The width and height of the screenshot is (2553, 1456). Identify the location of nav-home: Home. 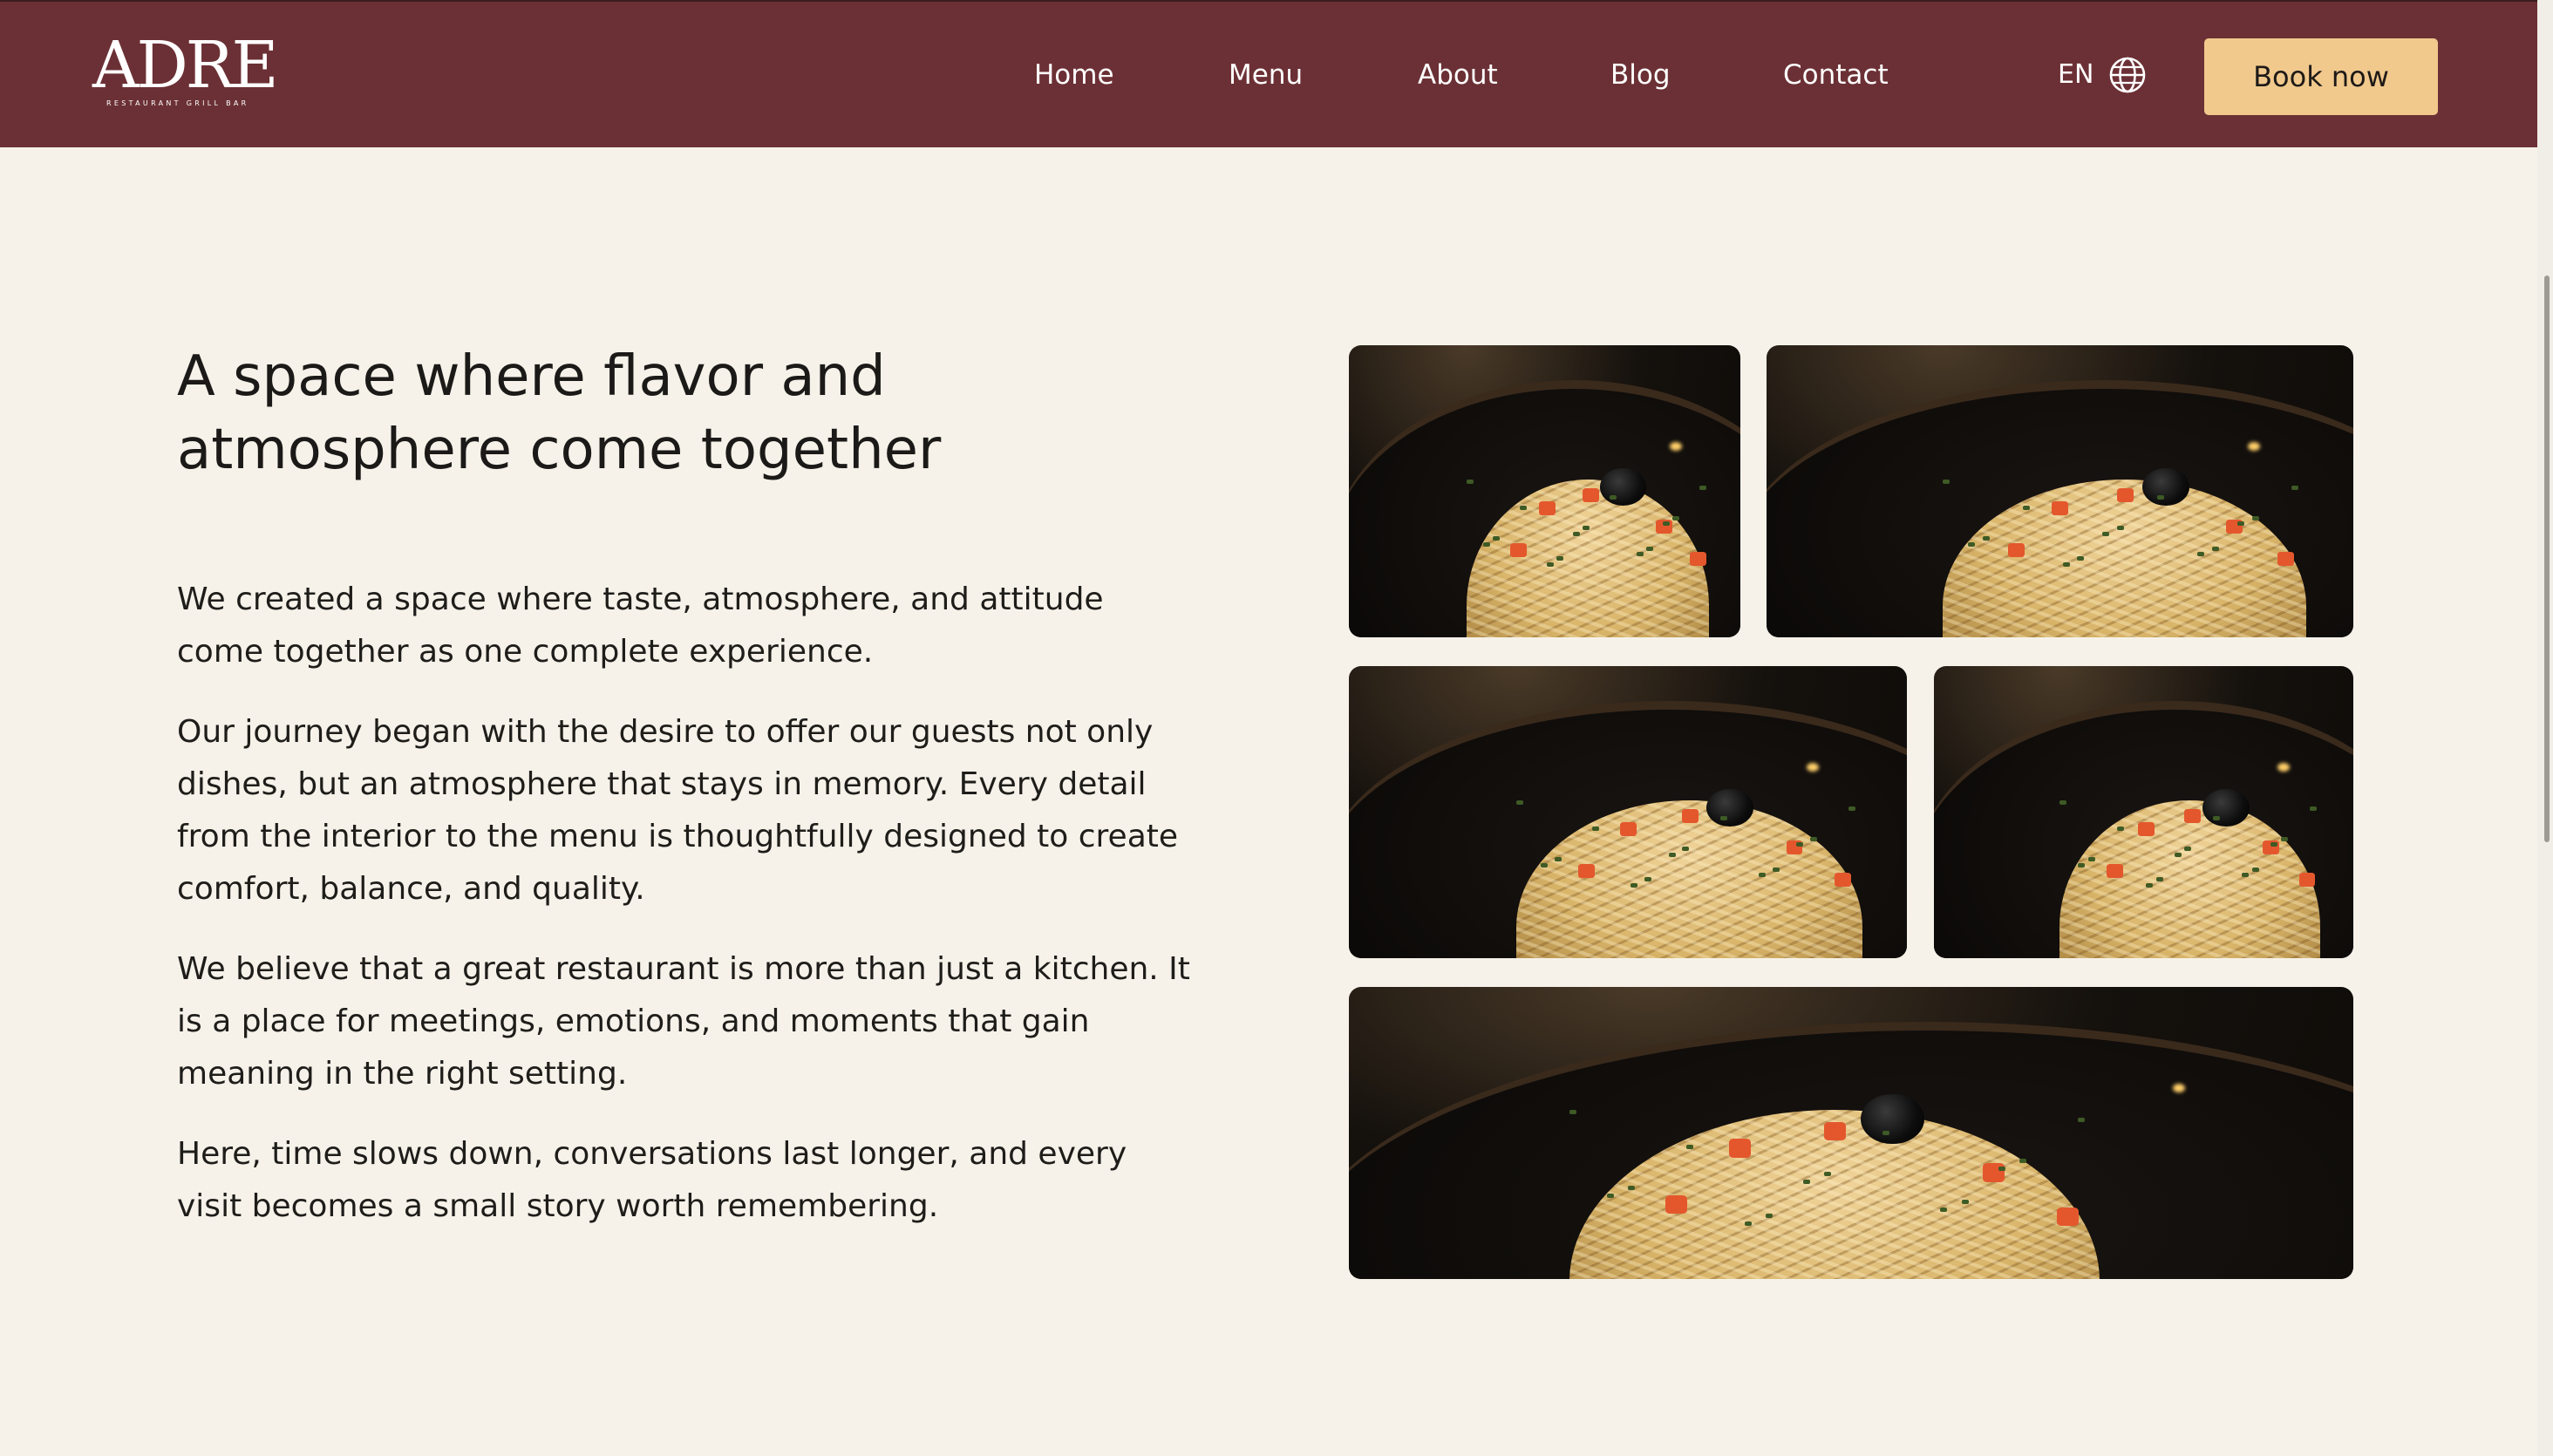
(1074, 75).